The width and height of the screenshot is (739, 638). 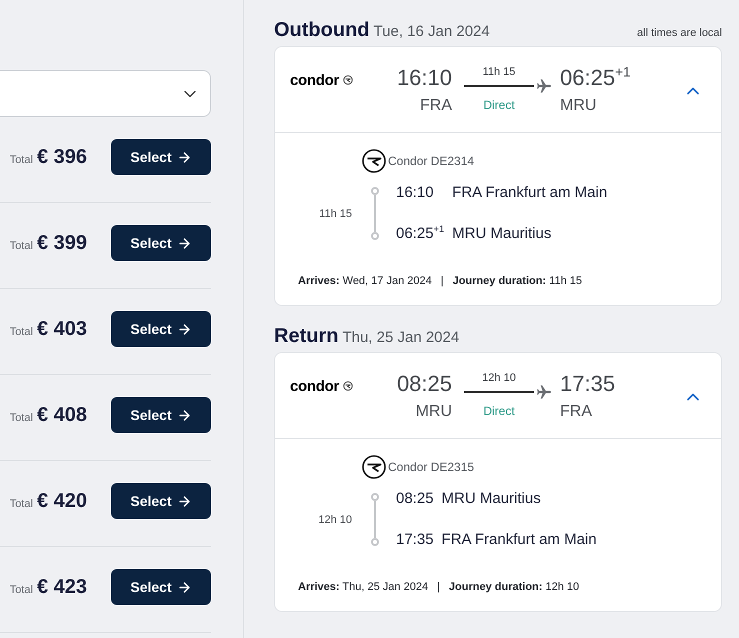 I want to click on stop-time: 16:10, so click(x=415, y=193).